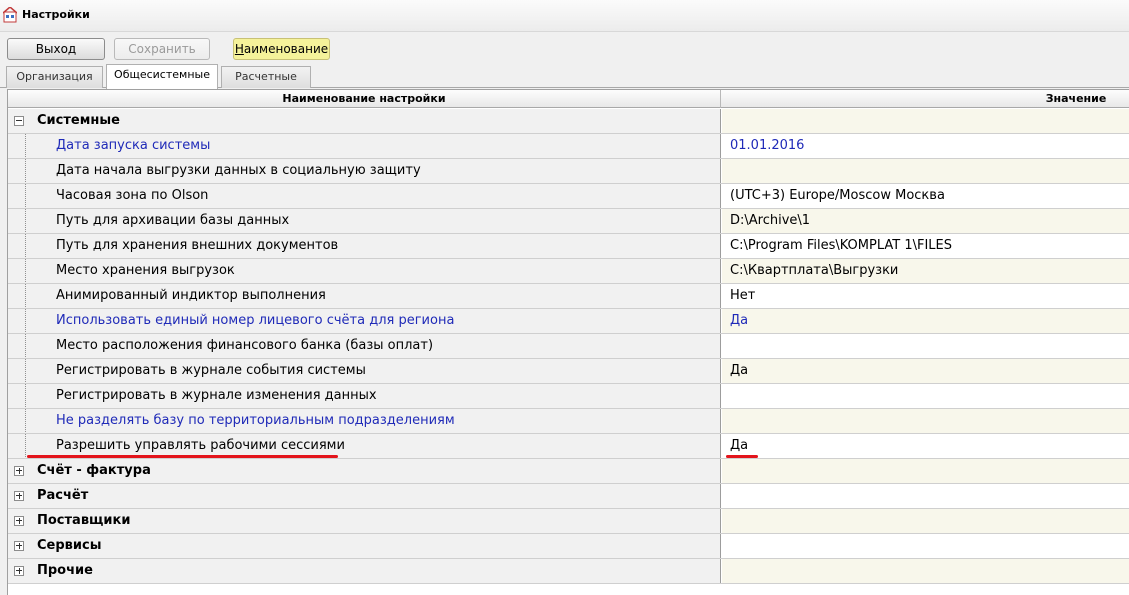 This screenshot has width=1129, height=595. What do you see at coordinates (56, 49) in the screenshot?
I see `exit-button: Выход` at bounding box center [56, 49].